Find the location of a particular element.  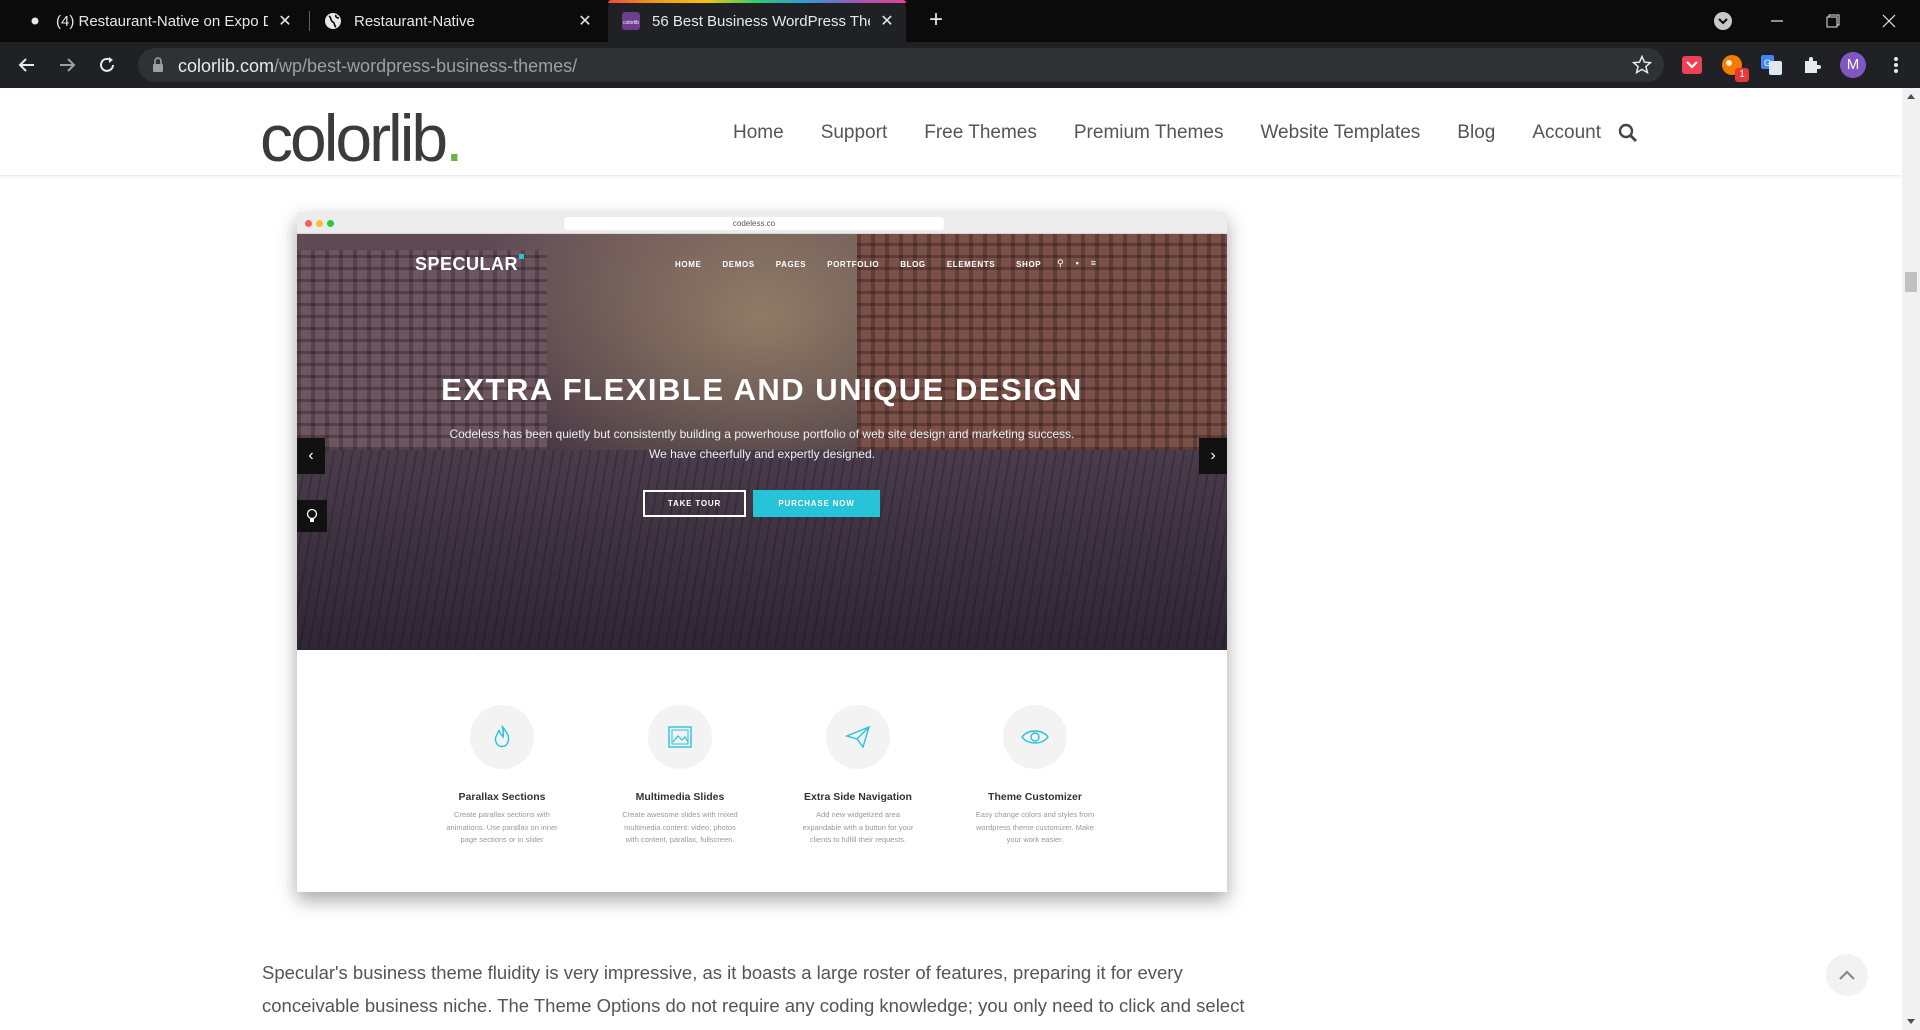

mini-cart-icon: ▪ is located at coordinates (1077, 263).